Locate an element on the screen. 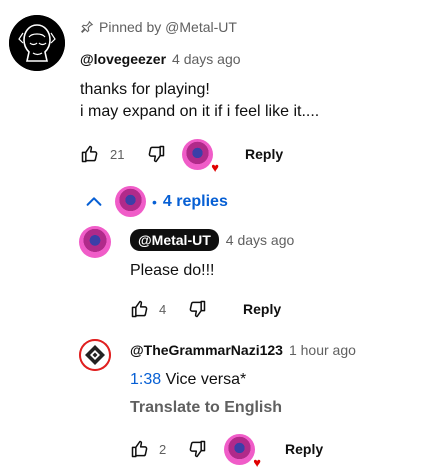  avatar-lovegeezer is located at coordinates (37, 43).